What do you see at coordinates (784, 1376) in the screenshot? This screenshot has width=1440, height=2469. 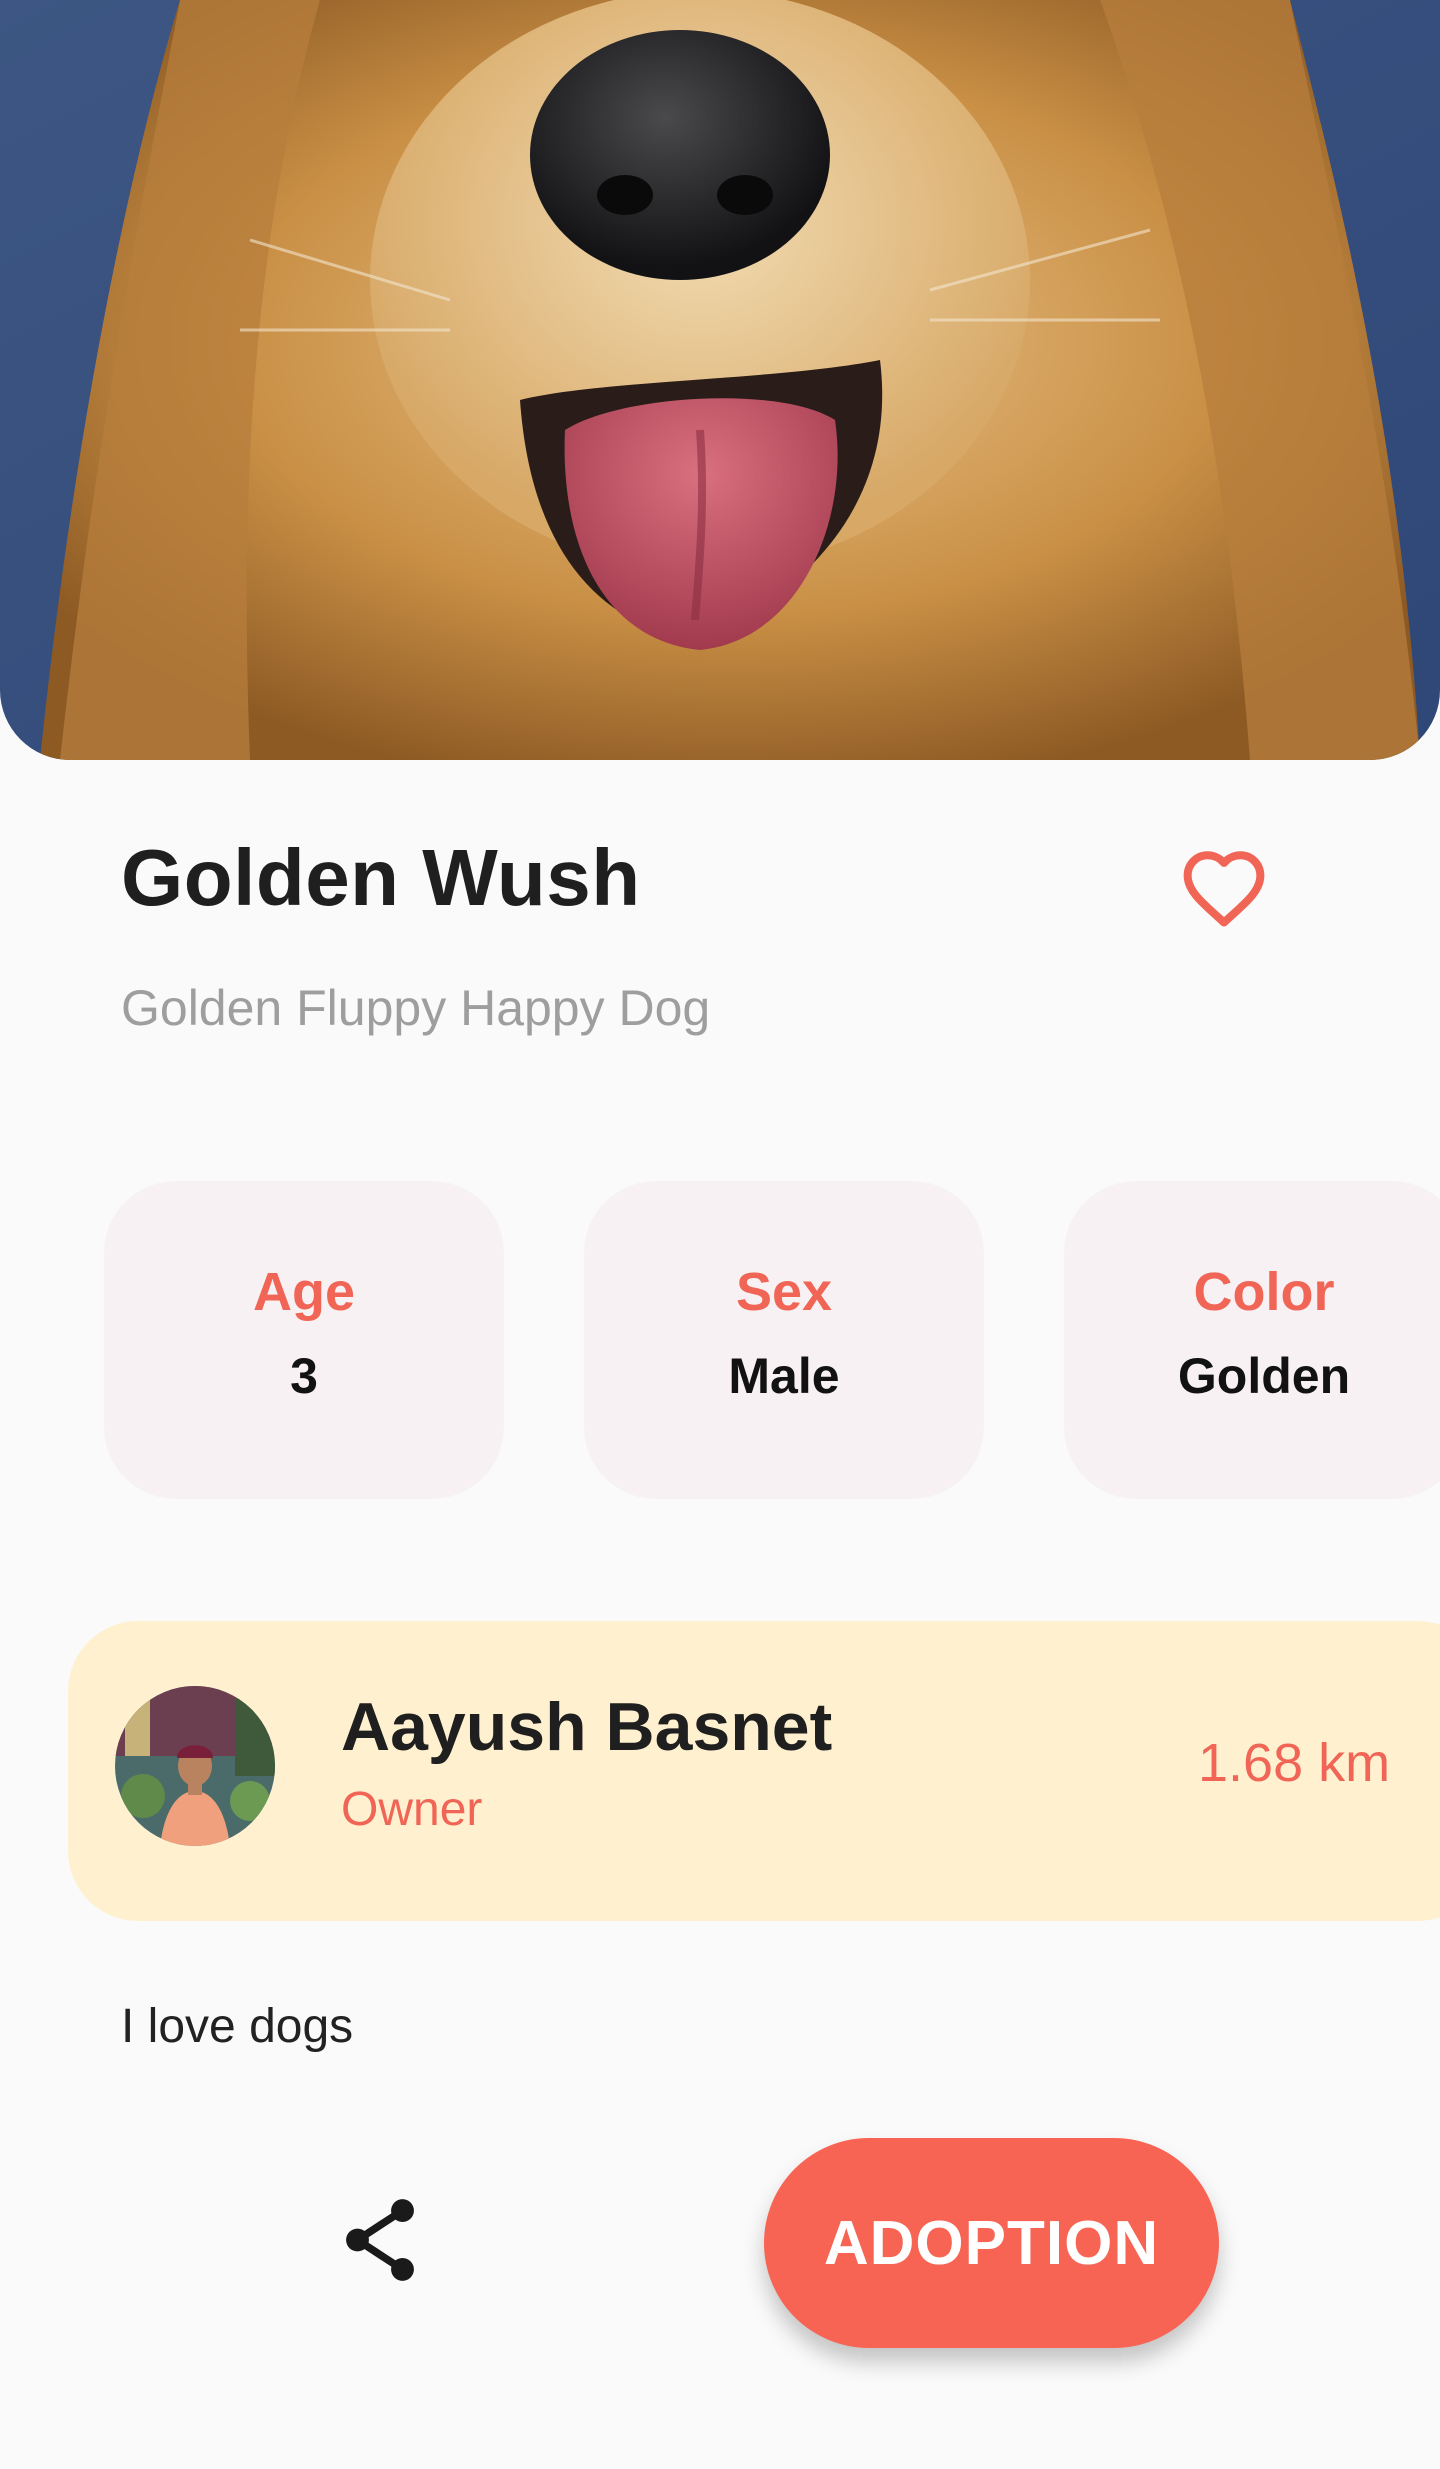 I see `attribute-value: Male` at bounding box center [784, 1376].